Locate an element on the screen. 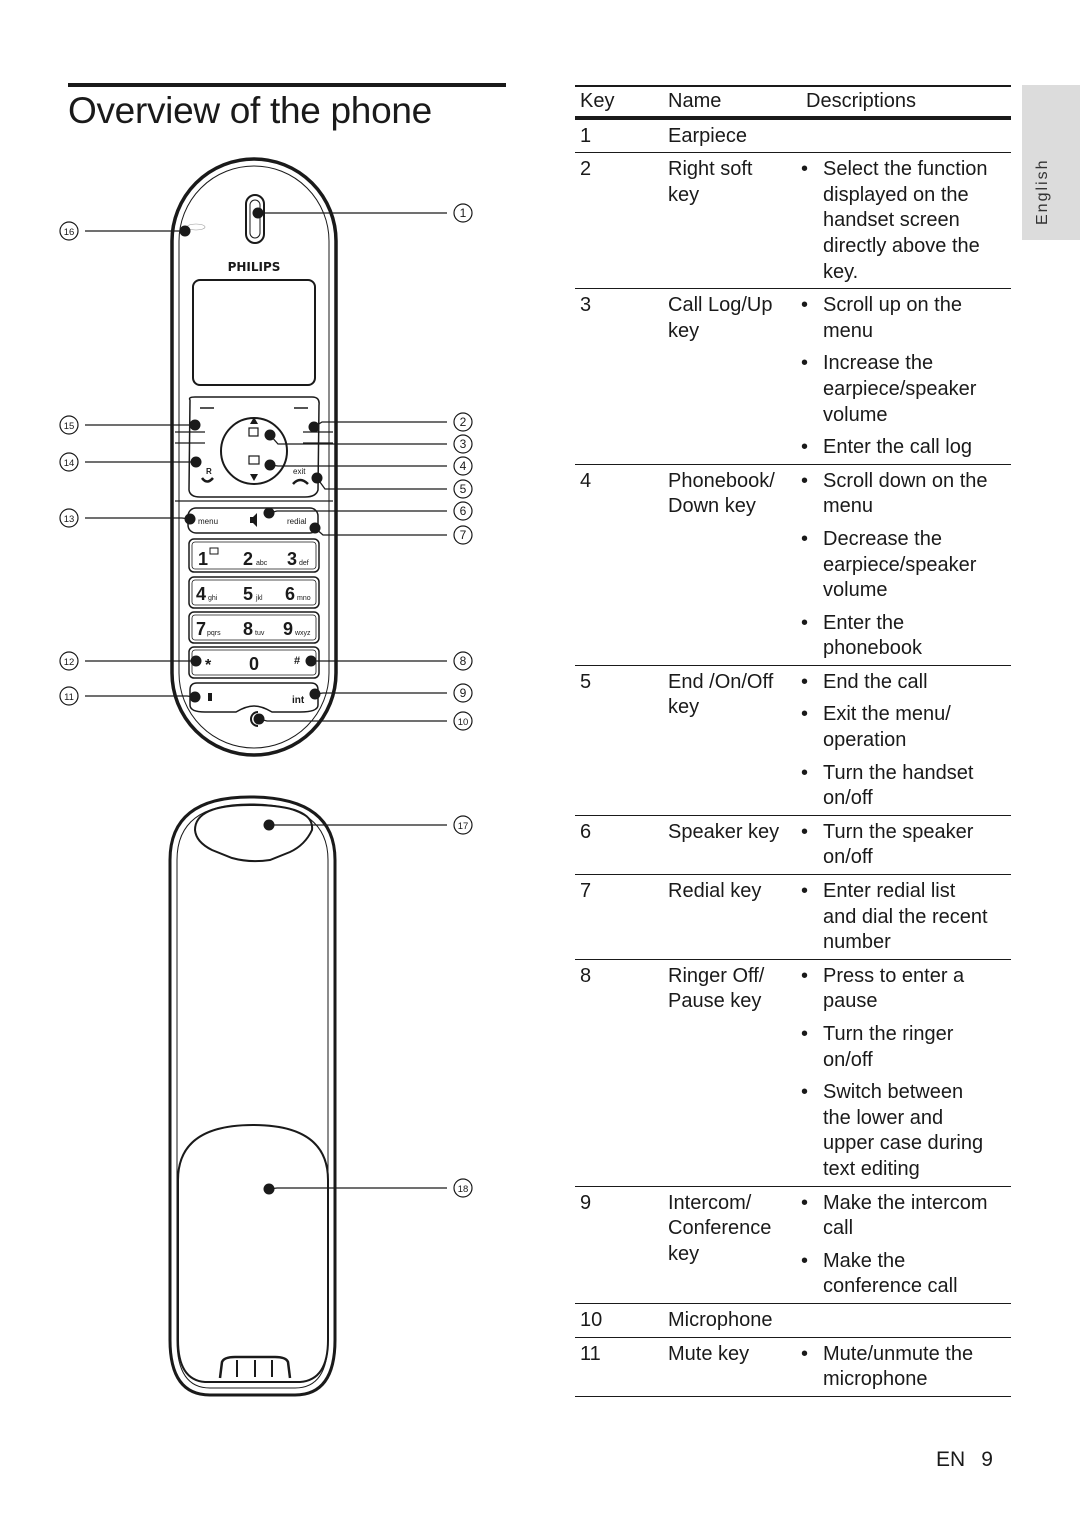  key-9: 9 is located at coordinates (288, 629).